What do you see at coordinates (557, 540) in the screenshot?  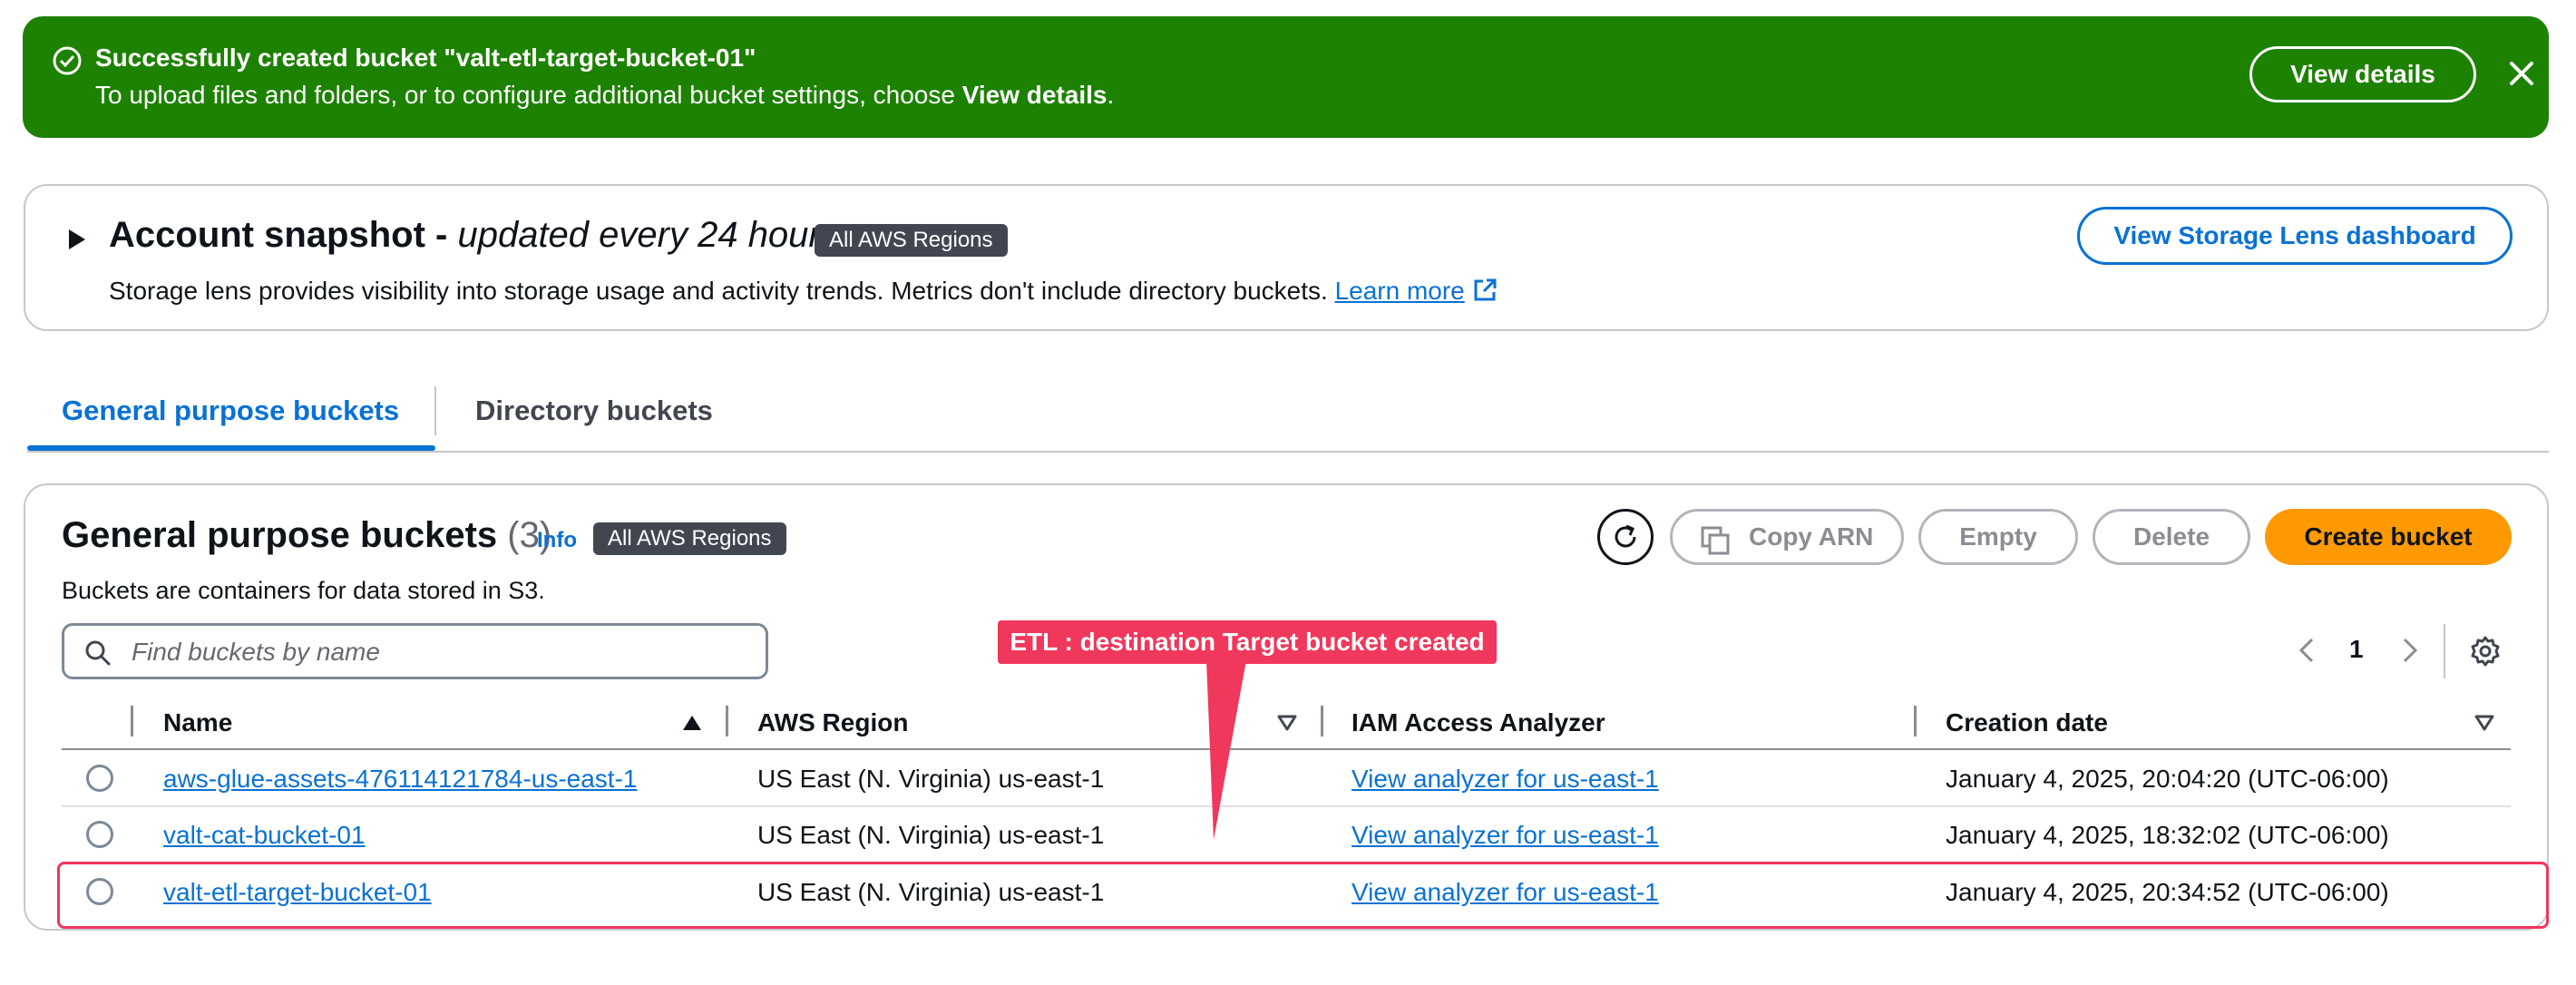 I see `info-link: Info` at bounding box center [557, 540].